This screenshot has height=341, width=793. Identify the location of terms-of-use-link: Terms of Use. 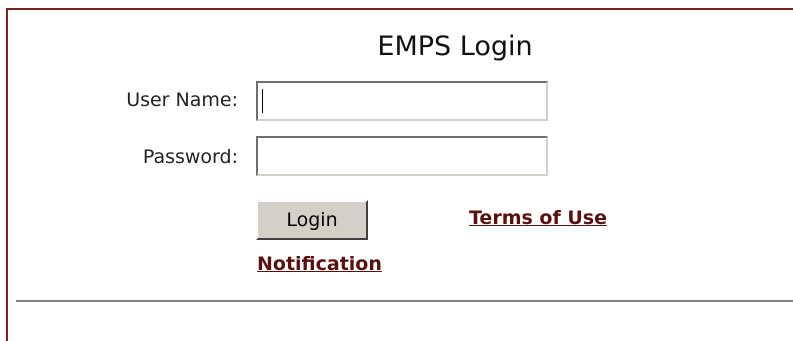
(538, 218).